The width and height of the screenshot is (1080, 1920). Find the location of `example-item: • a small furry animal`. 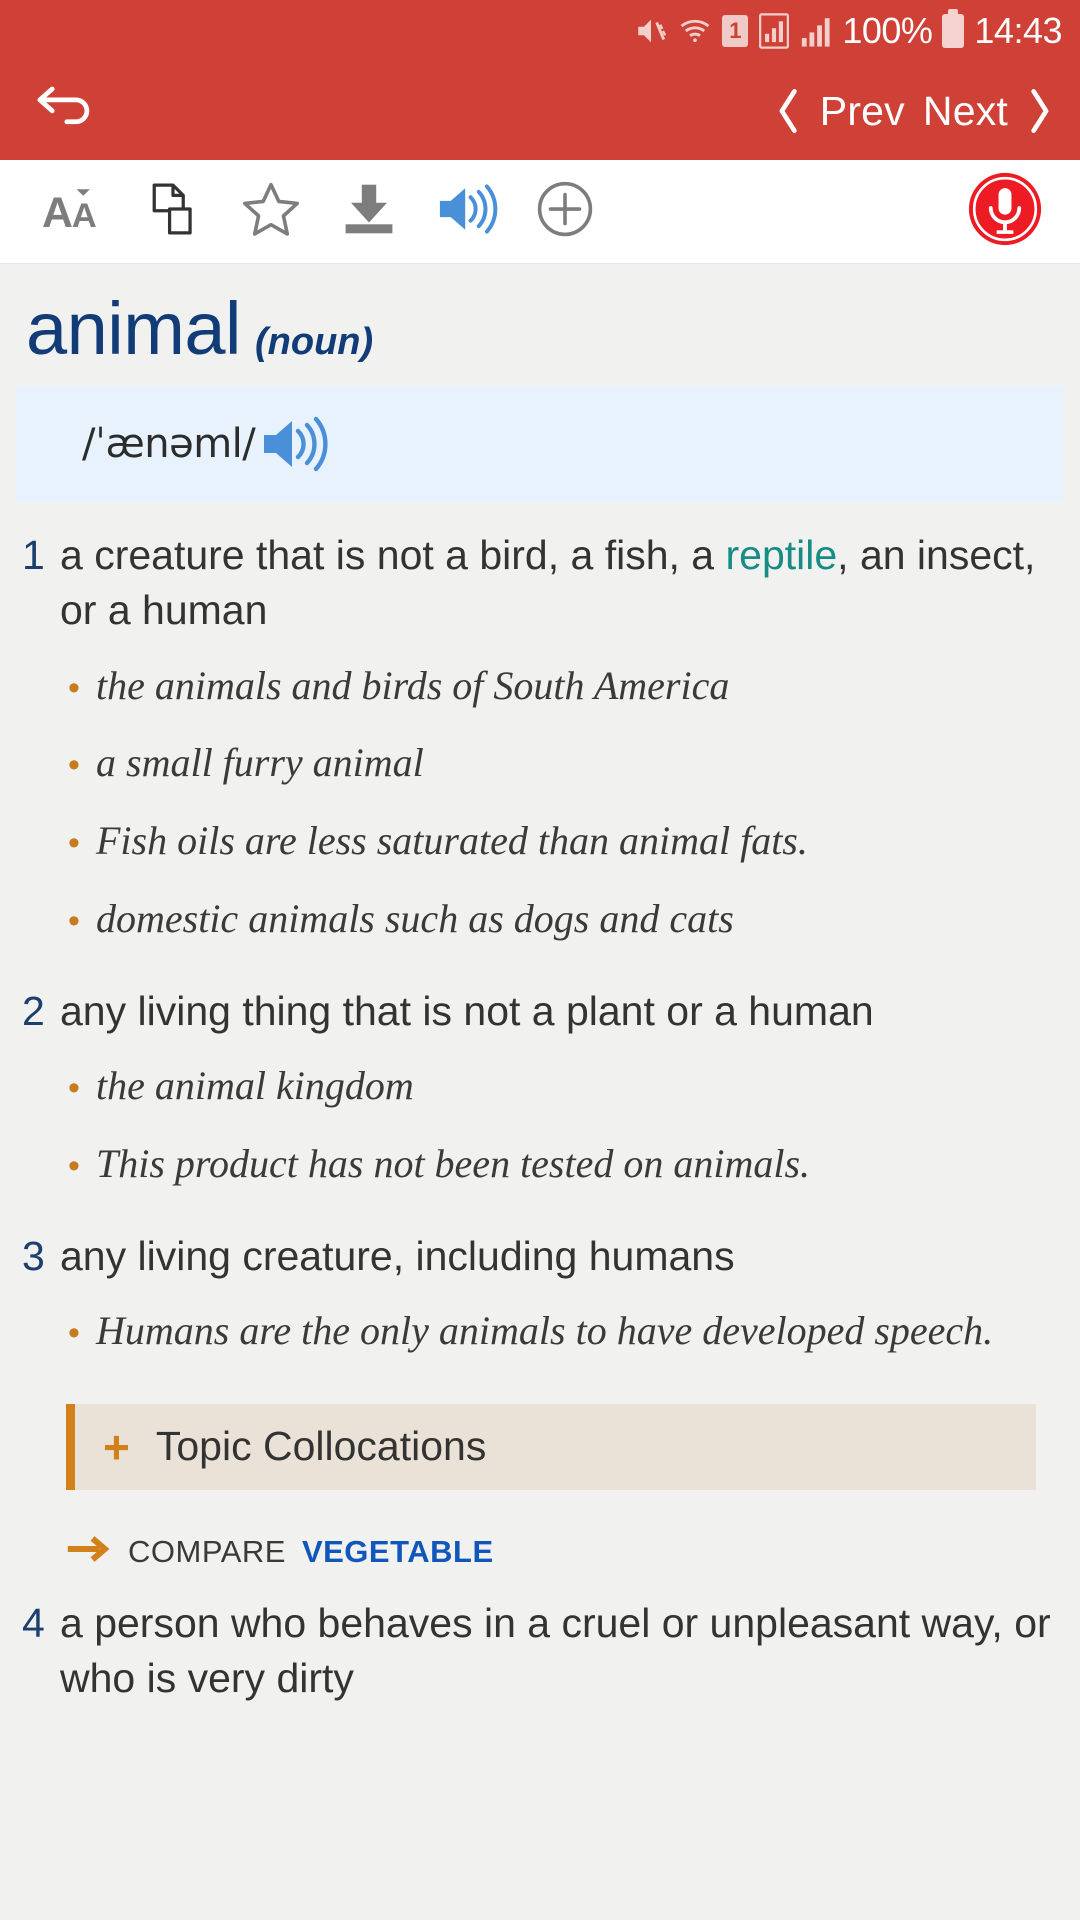

example-item: • a small furry animal is located at coordinates (563, 763).